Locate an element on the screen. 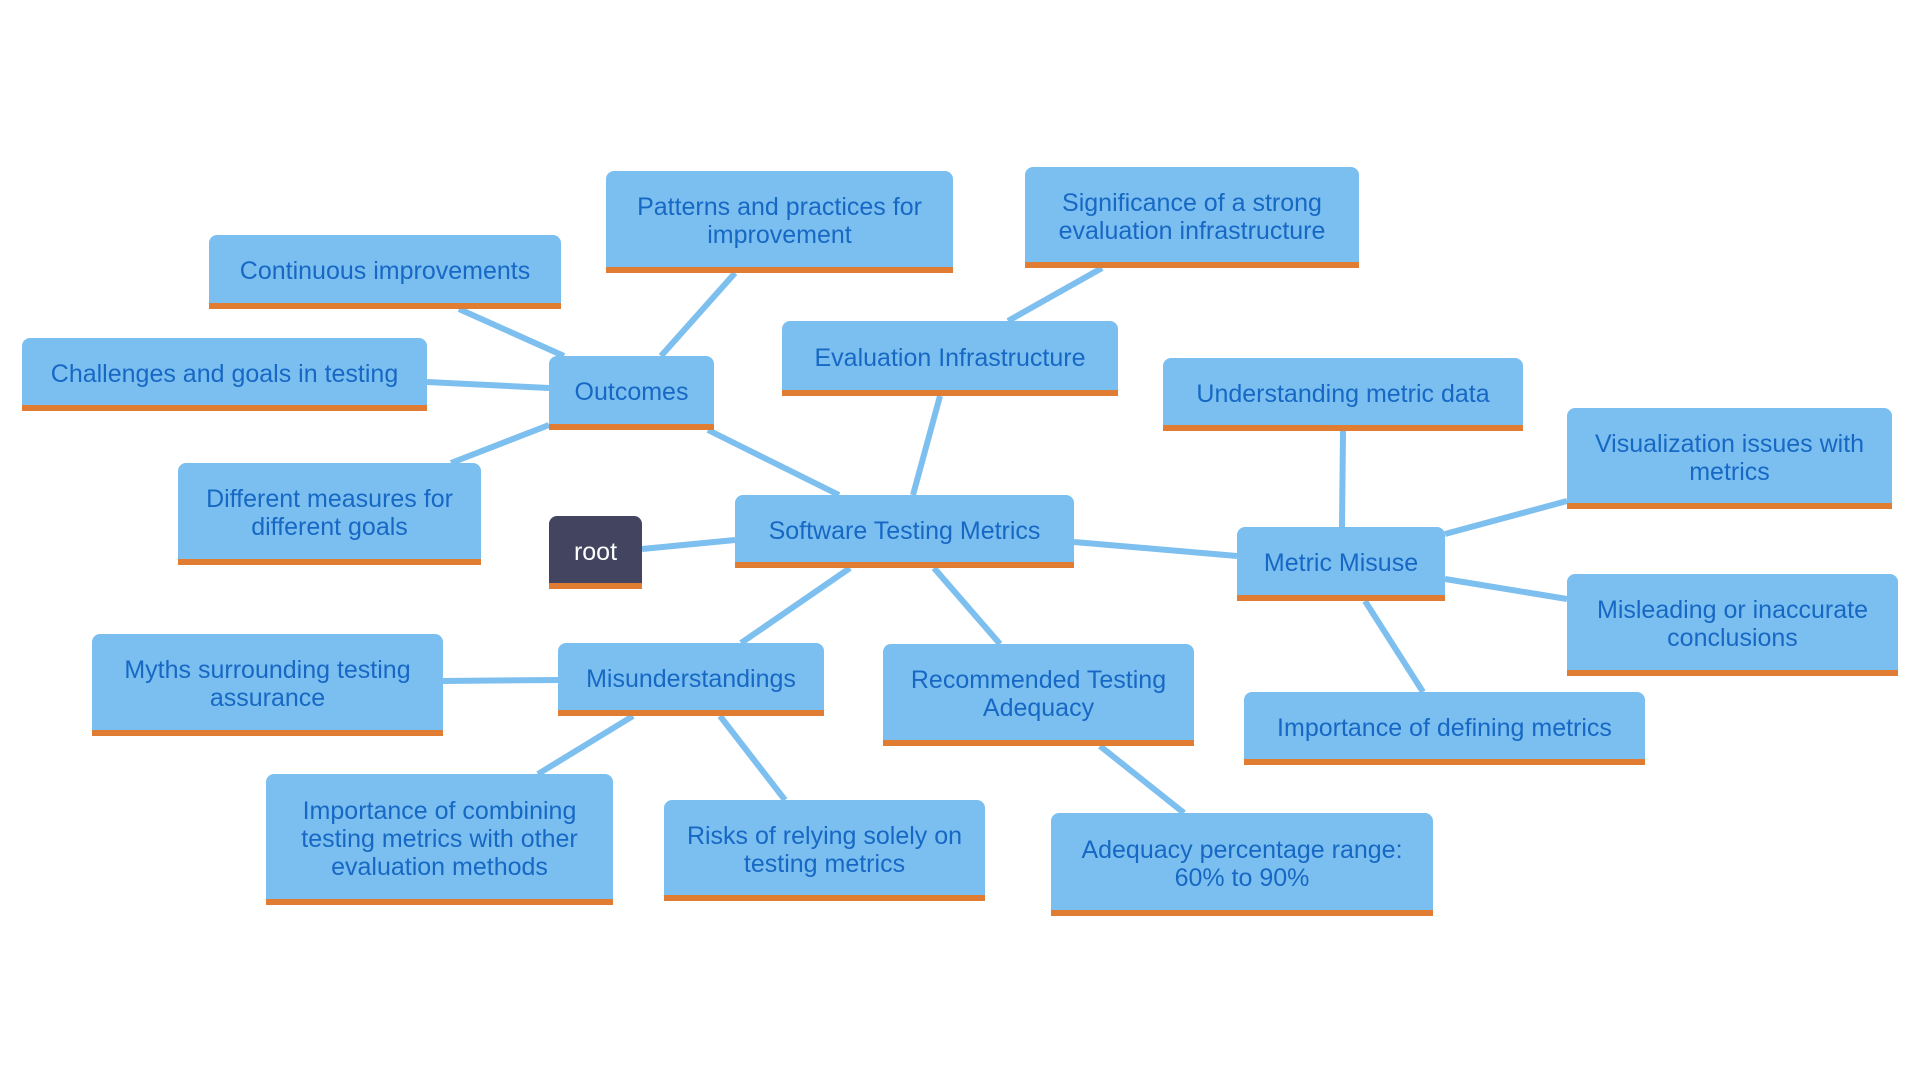 Image resolution: width=1920 pixels, height=1080 pixels. edge-outcomes-different is located at coordinates (500, 444).